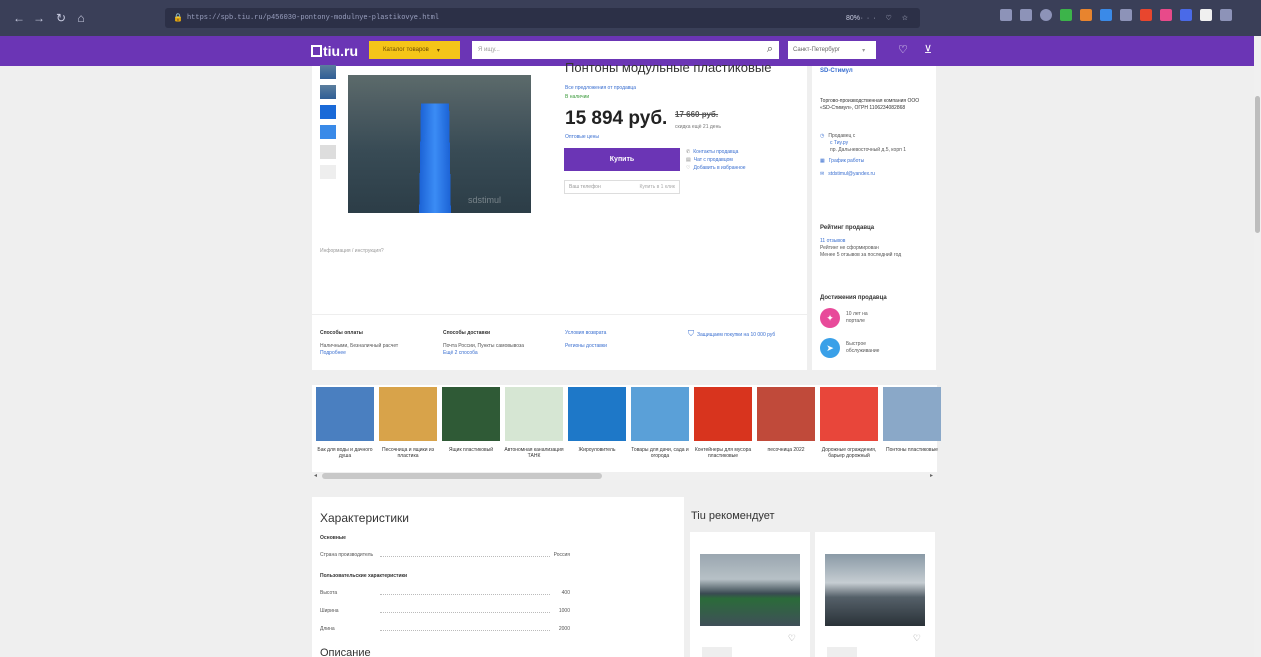 The height and width of the screenshot is (657, 1261). What do you see at coordinates (1026, 15) in the screenshot?
I see `sidebar-icon` at bounding box center [1026, 15].